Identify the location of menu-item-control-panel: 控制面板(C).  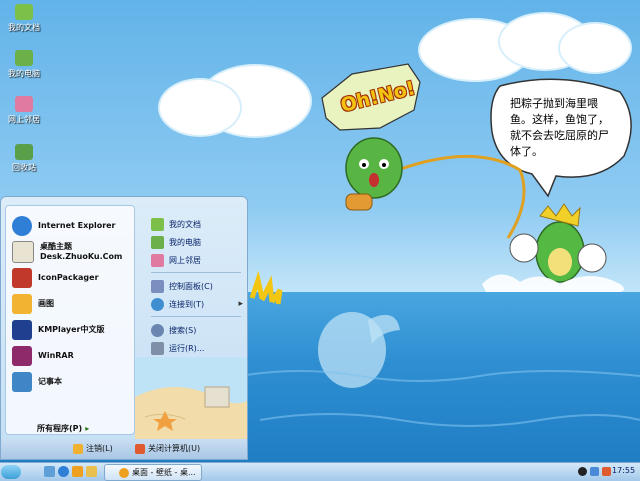
(197, 286).